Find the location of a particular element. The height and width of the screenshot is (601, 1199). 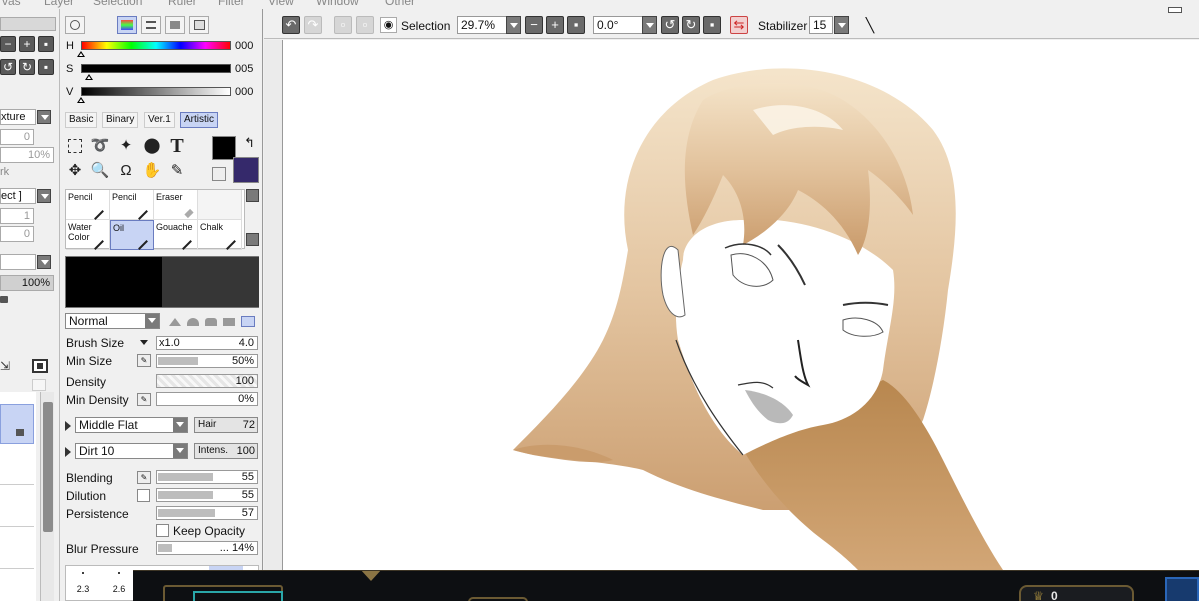

color-wheel-mode-button is located at coordinates (75, 25).